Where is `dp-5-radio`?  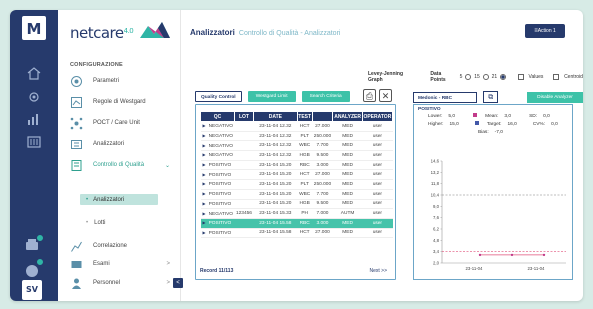
dp-5-radio is located at coordinates (468, 77).